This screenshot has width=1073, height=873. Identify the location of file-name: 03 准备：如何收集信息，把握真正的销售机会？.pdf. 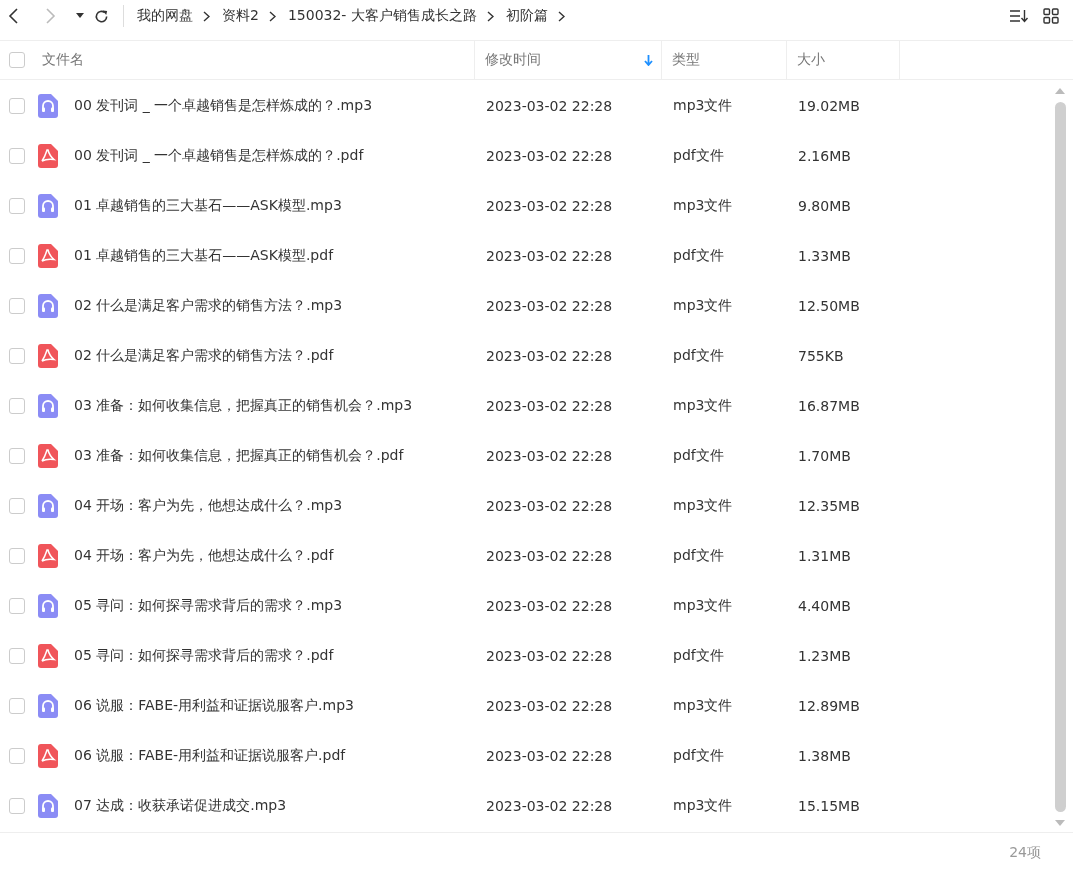
(239, 456).